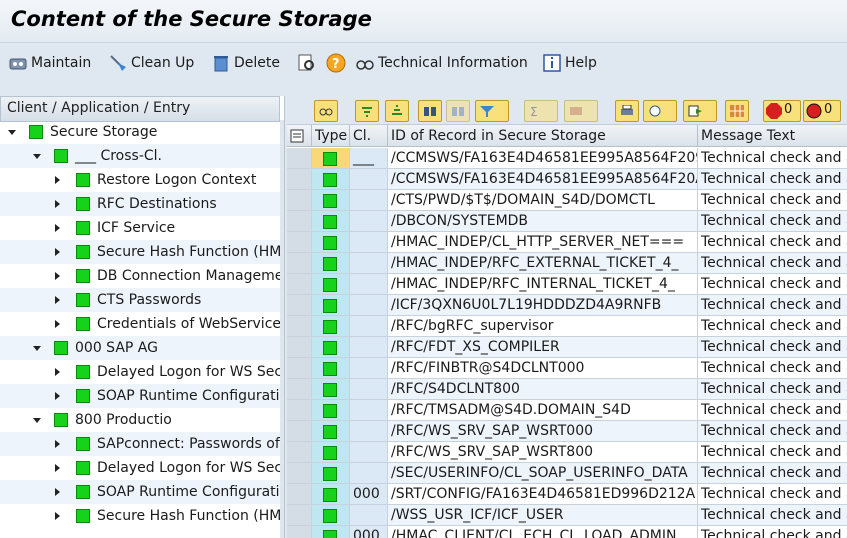  What do you see at coordinates (142, 276) in the screenshot?
I see `tree-node: DB Connection Management` at bounding box center [142, 276].